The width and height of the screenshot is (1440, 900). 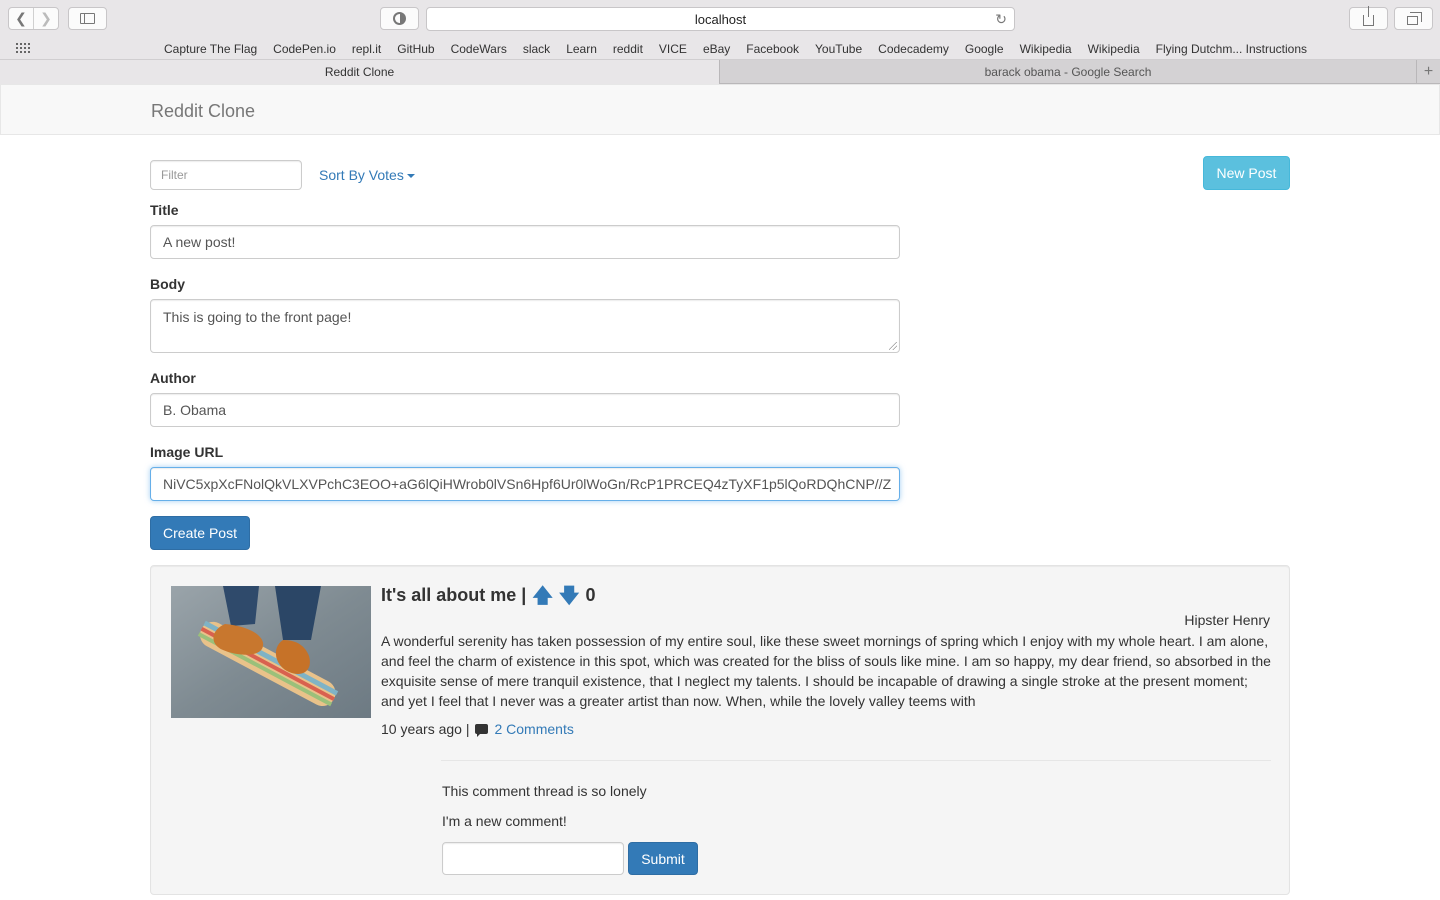 I want to click on bookmark-item: GitHub, so click(x=415, y=49).